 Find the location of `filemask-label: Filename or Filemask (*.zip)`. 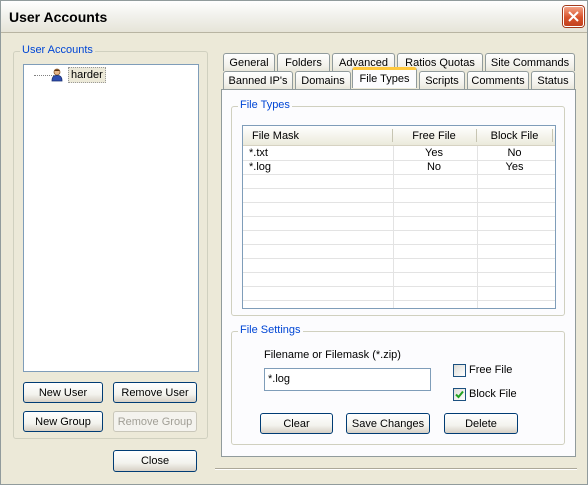

filemask-label: Filename or Filemask (*.zip) is located at coordinates (332, 355).